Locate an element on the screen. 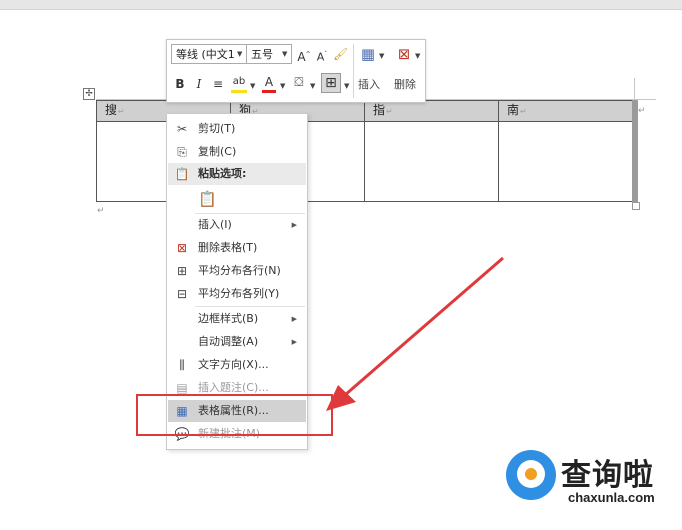 This screenshot has height=530, width=682. logo-url: chaxunla.com is located at coordinates (611, 497).